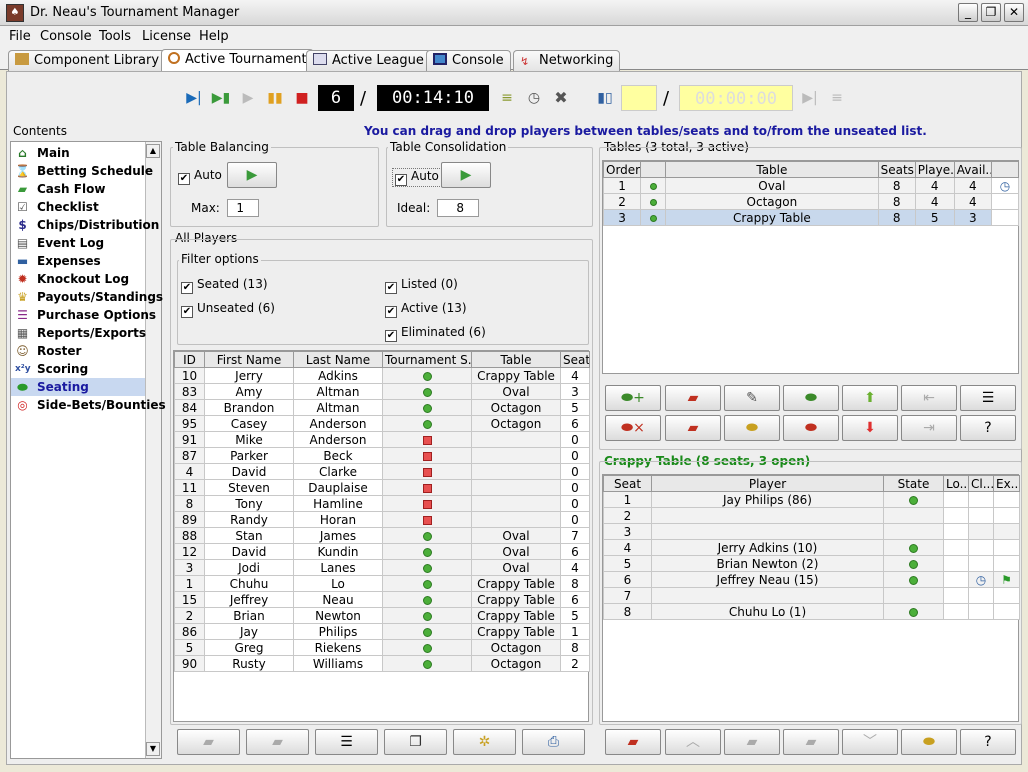  I want to click on table-row: 88 Stan James Oval 7, so click(382, 535).